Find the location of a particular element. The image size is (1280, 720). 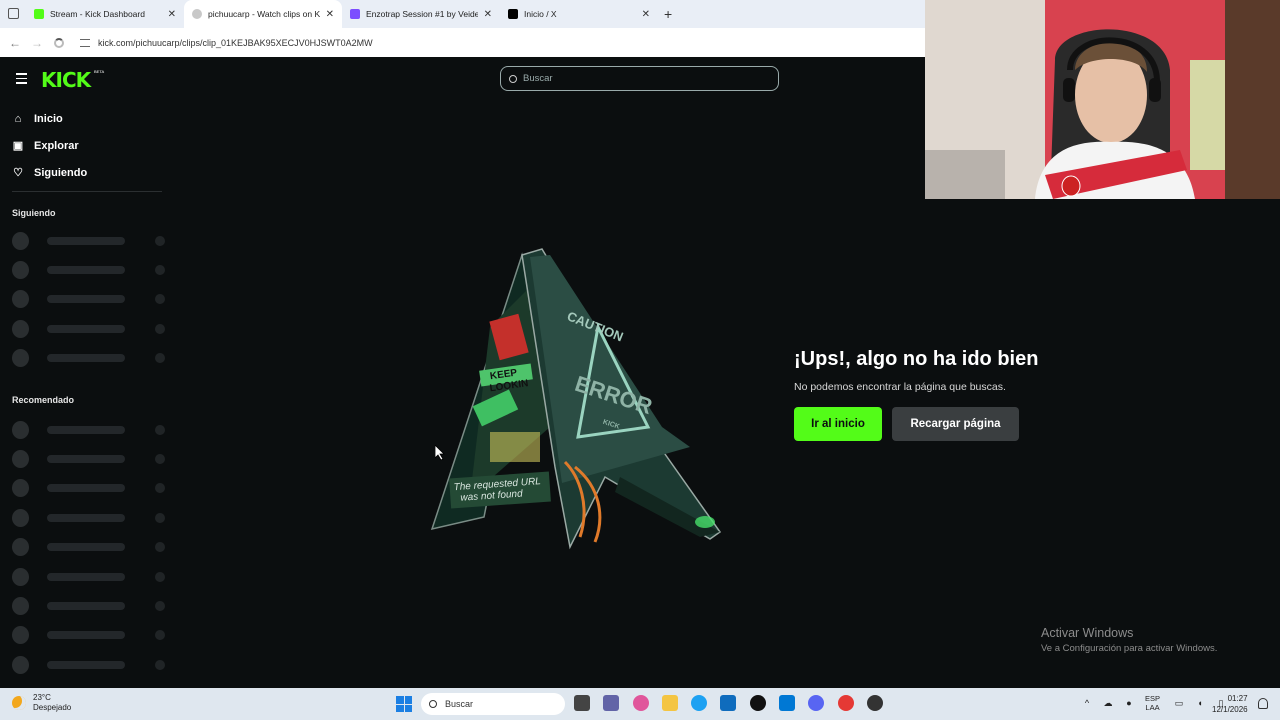

activate-windows-subtitle: Ve a Configuración para activar Windows. is located at coordinates (1129, 648).